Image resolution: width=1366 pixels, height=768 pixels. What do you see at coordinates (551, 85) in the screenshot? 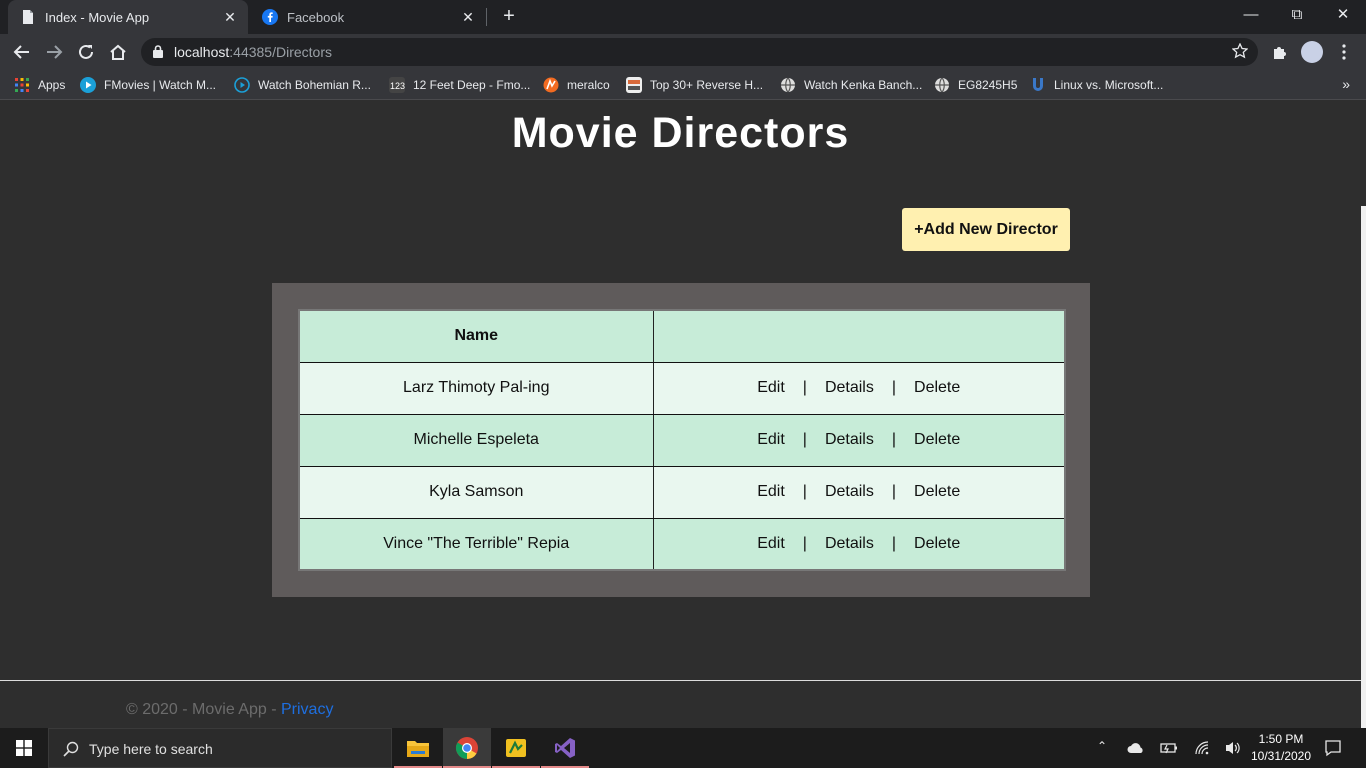
I see `meralco-icon` at bounding box center [551, 85].